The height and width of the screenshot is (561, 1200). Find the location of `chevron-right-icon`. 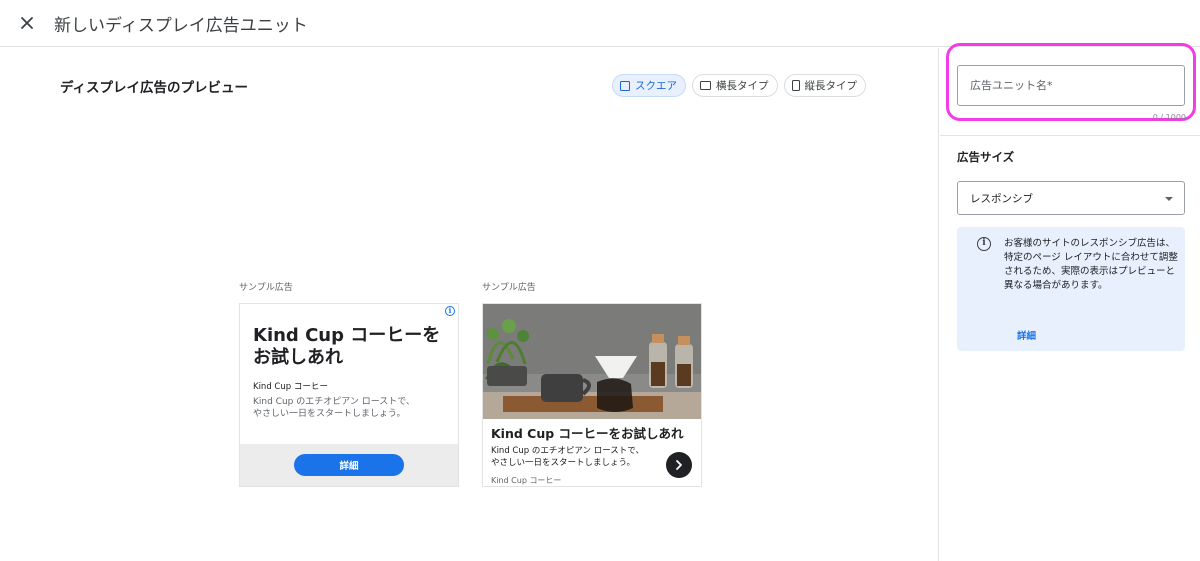

chevron-right-icon is located at coordinates (679, 465).